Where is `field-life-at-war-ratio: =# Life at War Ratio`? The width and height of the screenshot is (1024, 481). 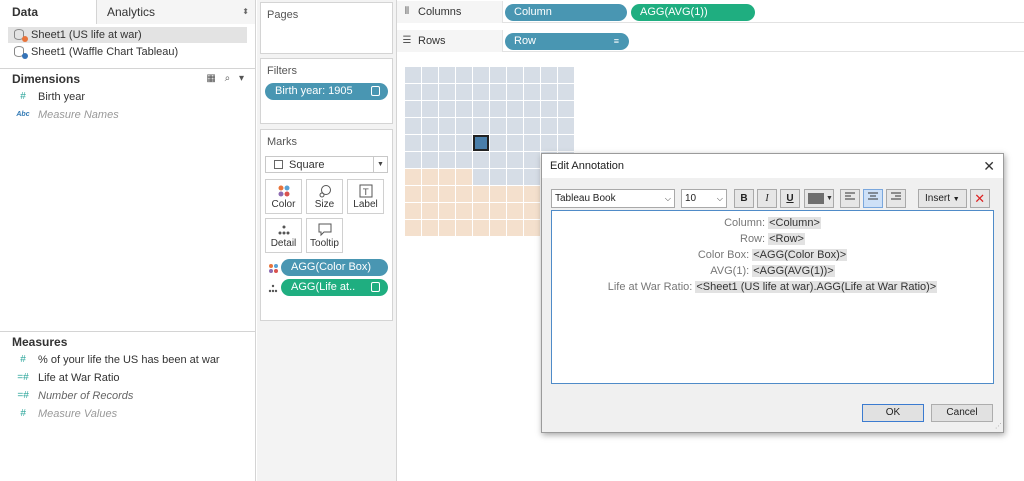
field-life-at-war-ratio: =# Life at War Ratio is located at coordinates (127, 378).